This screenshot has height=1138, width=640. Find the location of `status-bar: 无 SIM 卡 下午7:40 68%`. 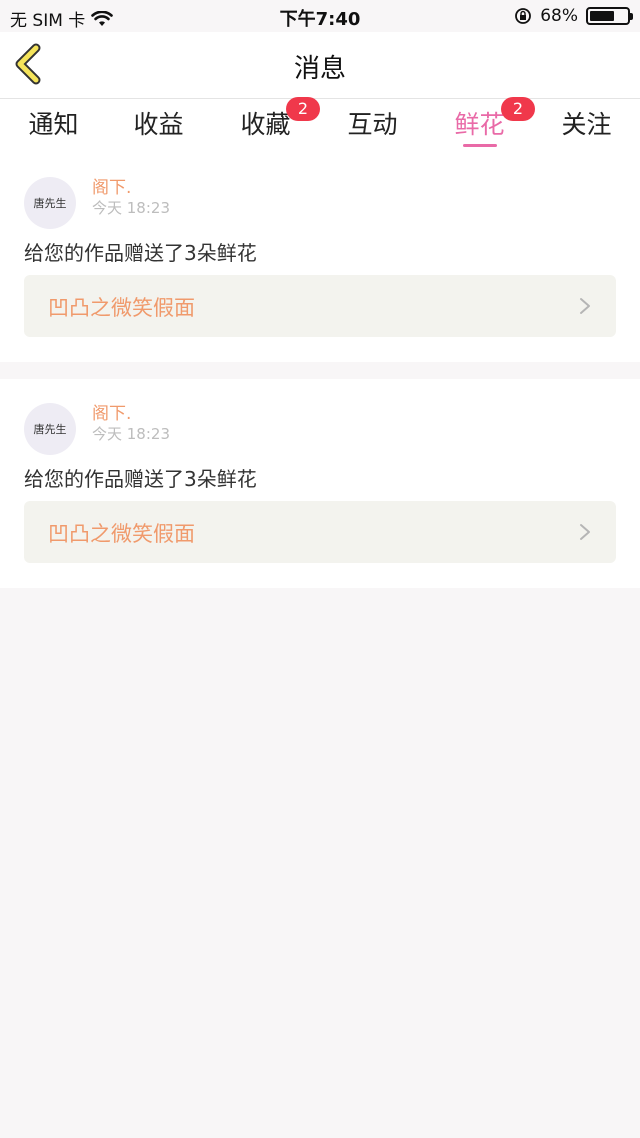

status-bar: 无 SIM 卡 下午7:40 68% is located at coordinates (320, 16).